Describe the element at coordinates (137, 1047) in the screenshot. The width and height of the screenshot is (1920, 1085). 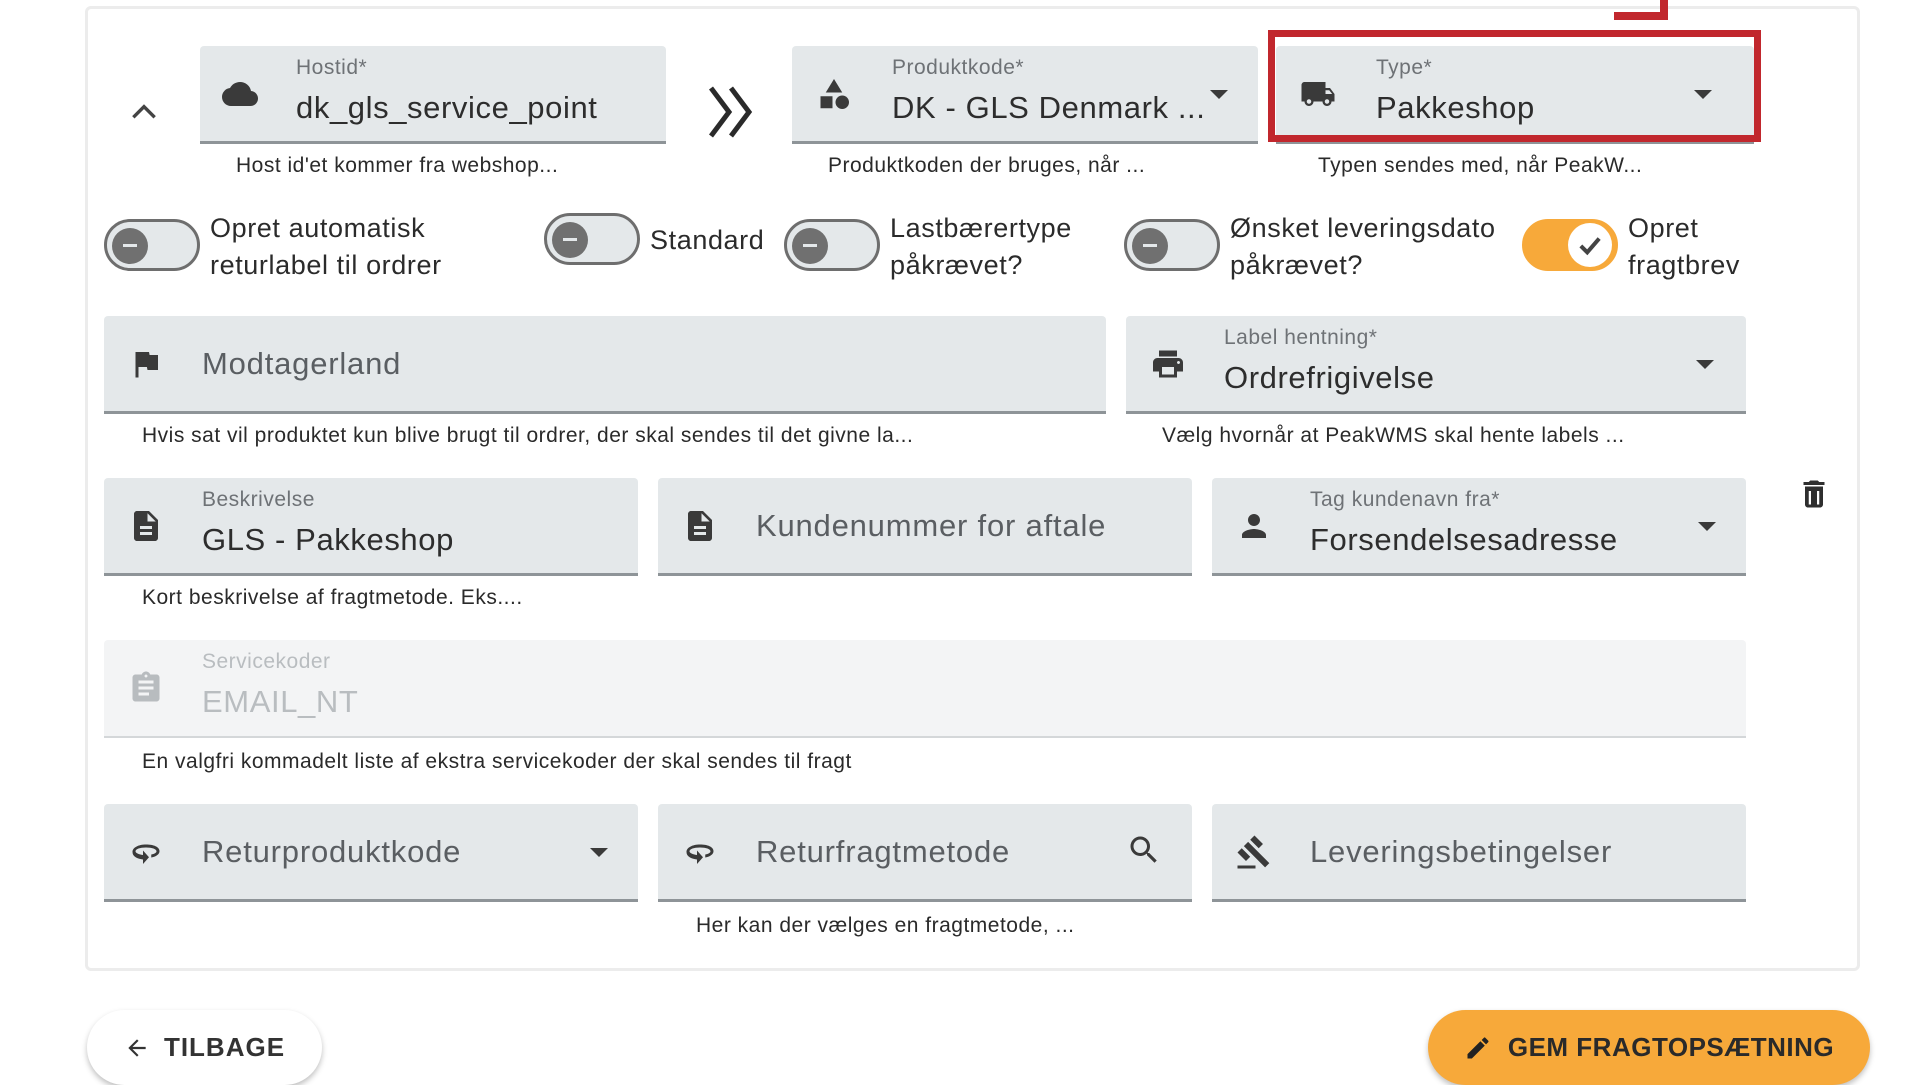
I see `arrow-left-icon` at that location.